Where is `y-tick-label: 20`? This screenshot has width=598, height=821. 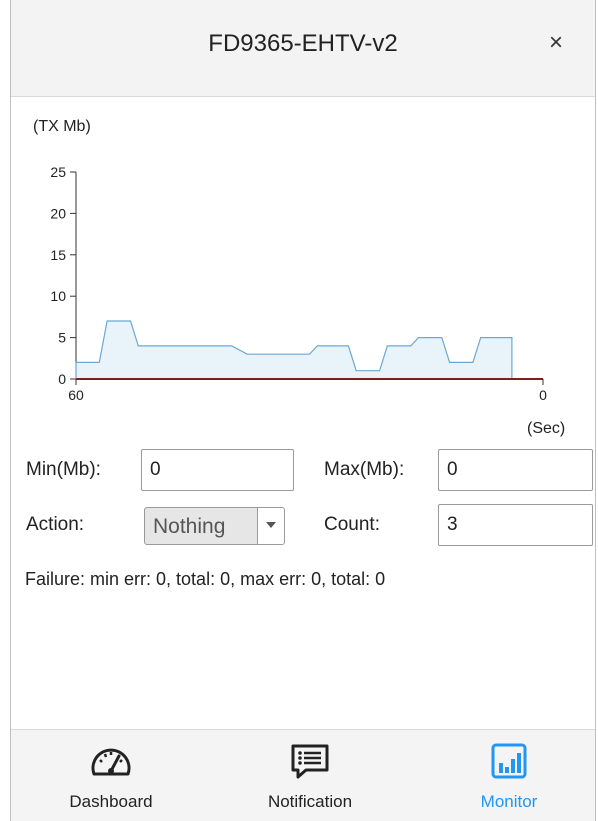
y-tick-label: 20 is located at coordinates (58, 213).